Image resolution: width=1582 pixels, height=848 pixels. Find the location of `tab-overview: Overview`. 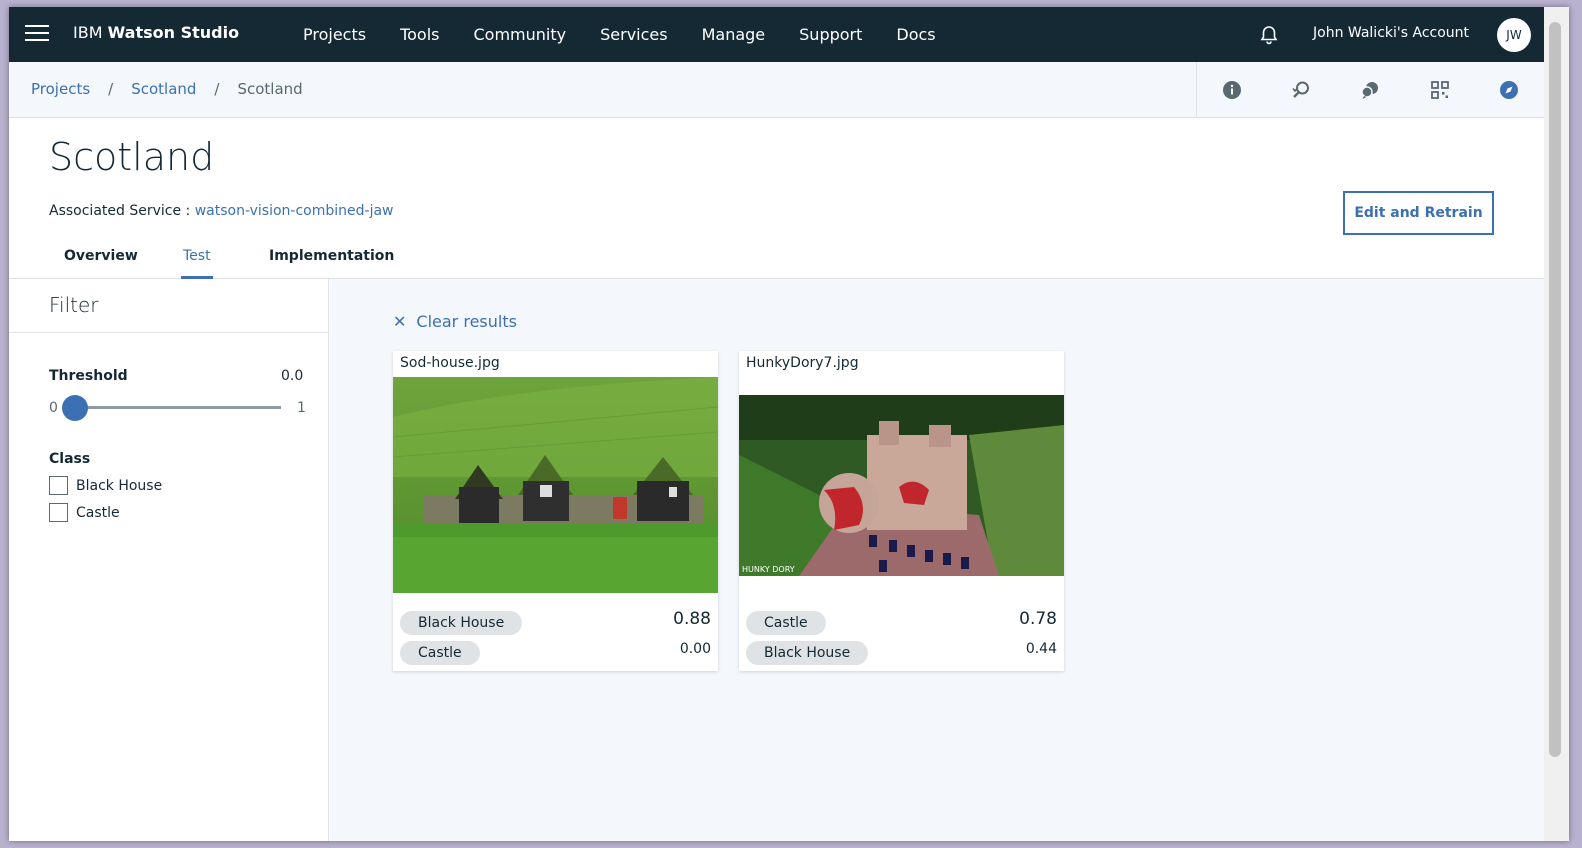

tab-overview: Overview is located at coordinates (101, 262).